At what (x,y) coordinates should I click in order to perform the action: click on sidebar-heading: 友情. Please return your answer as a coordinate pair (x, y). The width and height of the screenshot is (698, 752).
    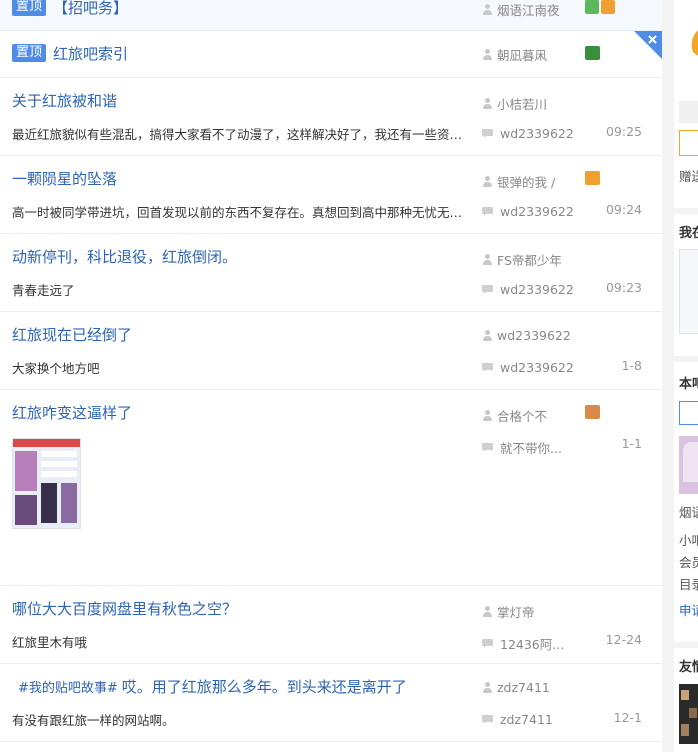
    Looking at the image, I should click on (688, 667).